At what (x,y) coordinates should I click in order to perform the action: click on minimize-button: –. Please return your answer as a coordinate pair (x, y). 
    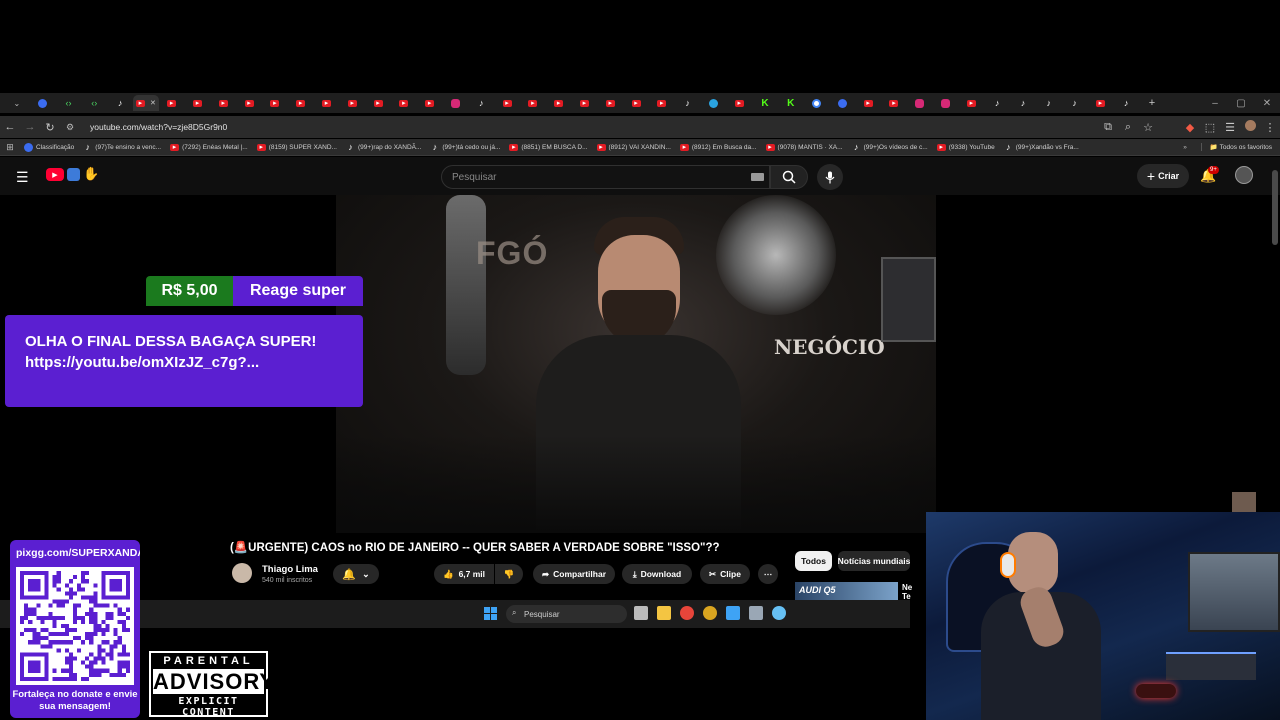
    Looking at the image, I should click on (1215, 103).